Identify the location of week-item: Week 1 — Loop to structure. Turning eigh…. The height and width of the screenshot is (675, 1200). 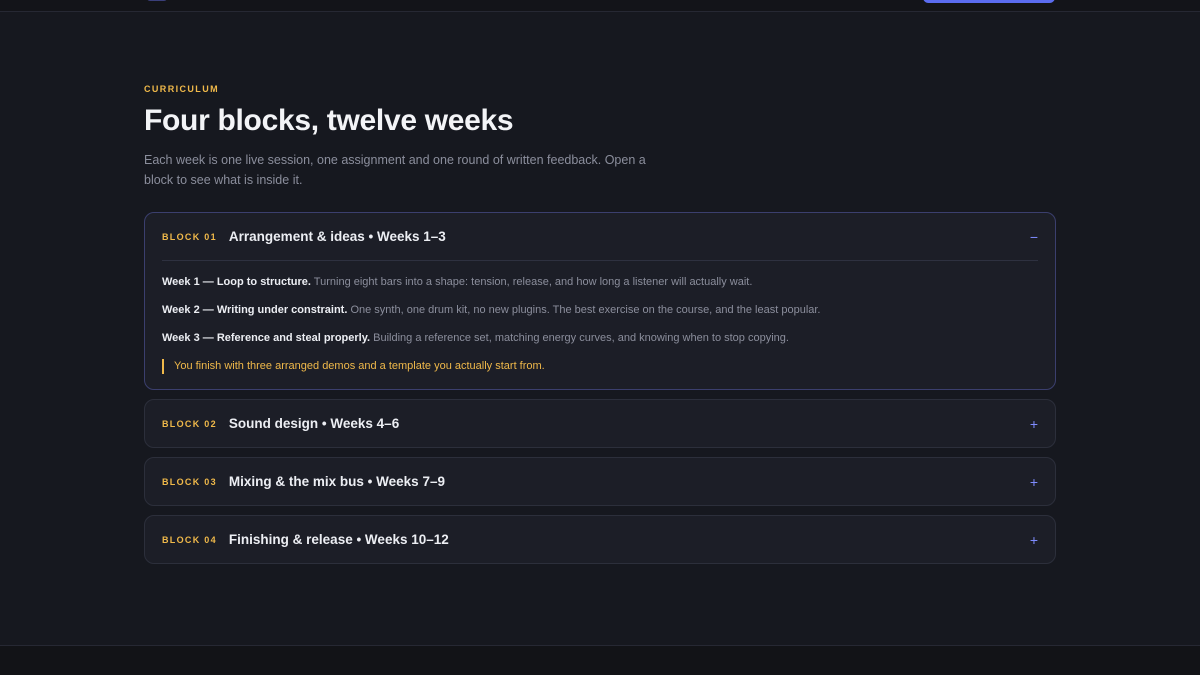
(600, 282).